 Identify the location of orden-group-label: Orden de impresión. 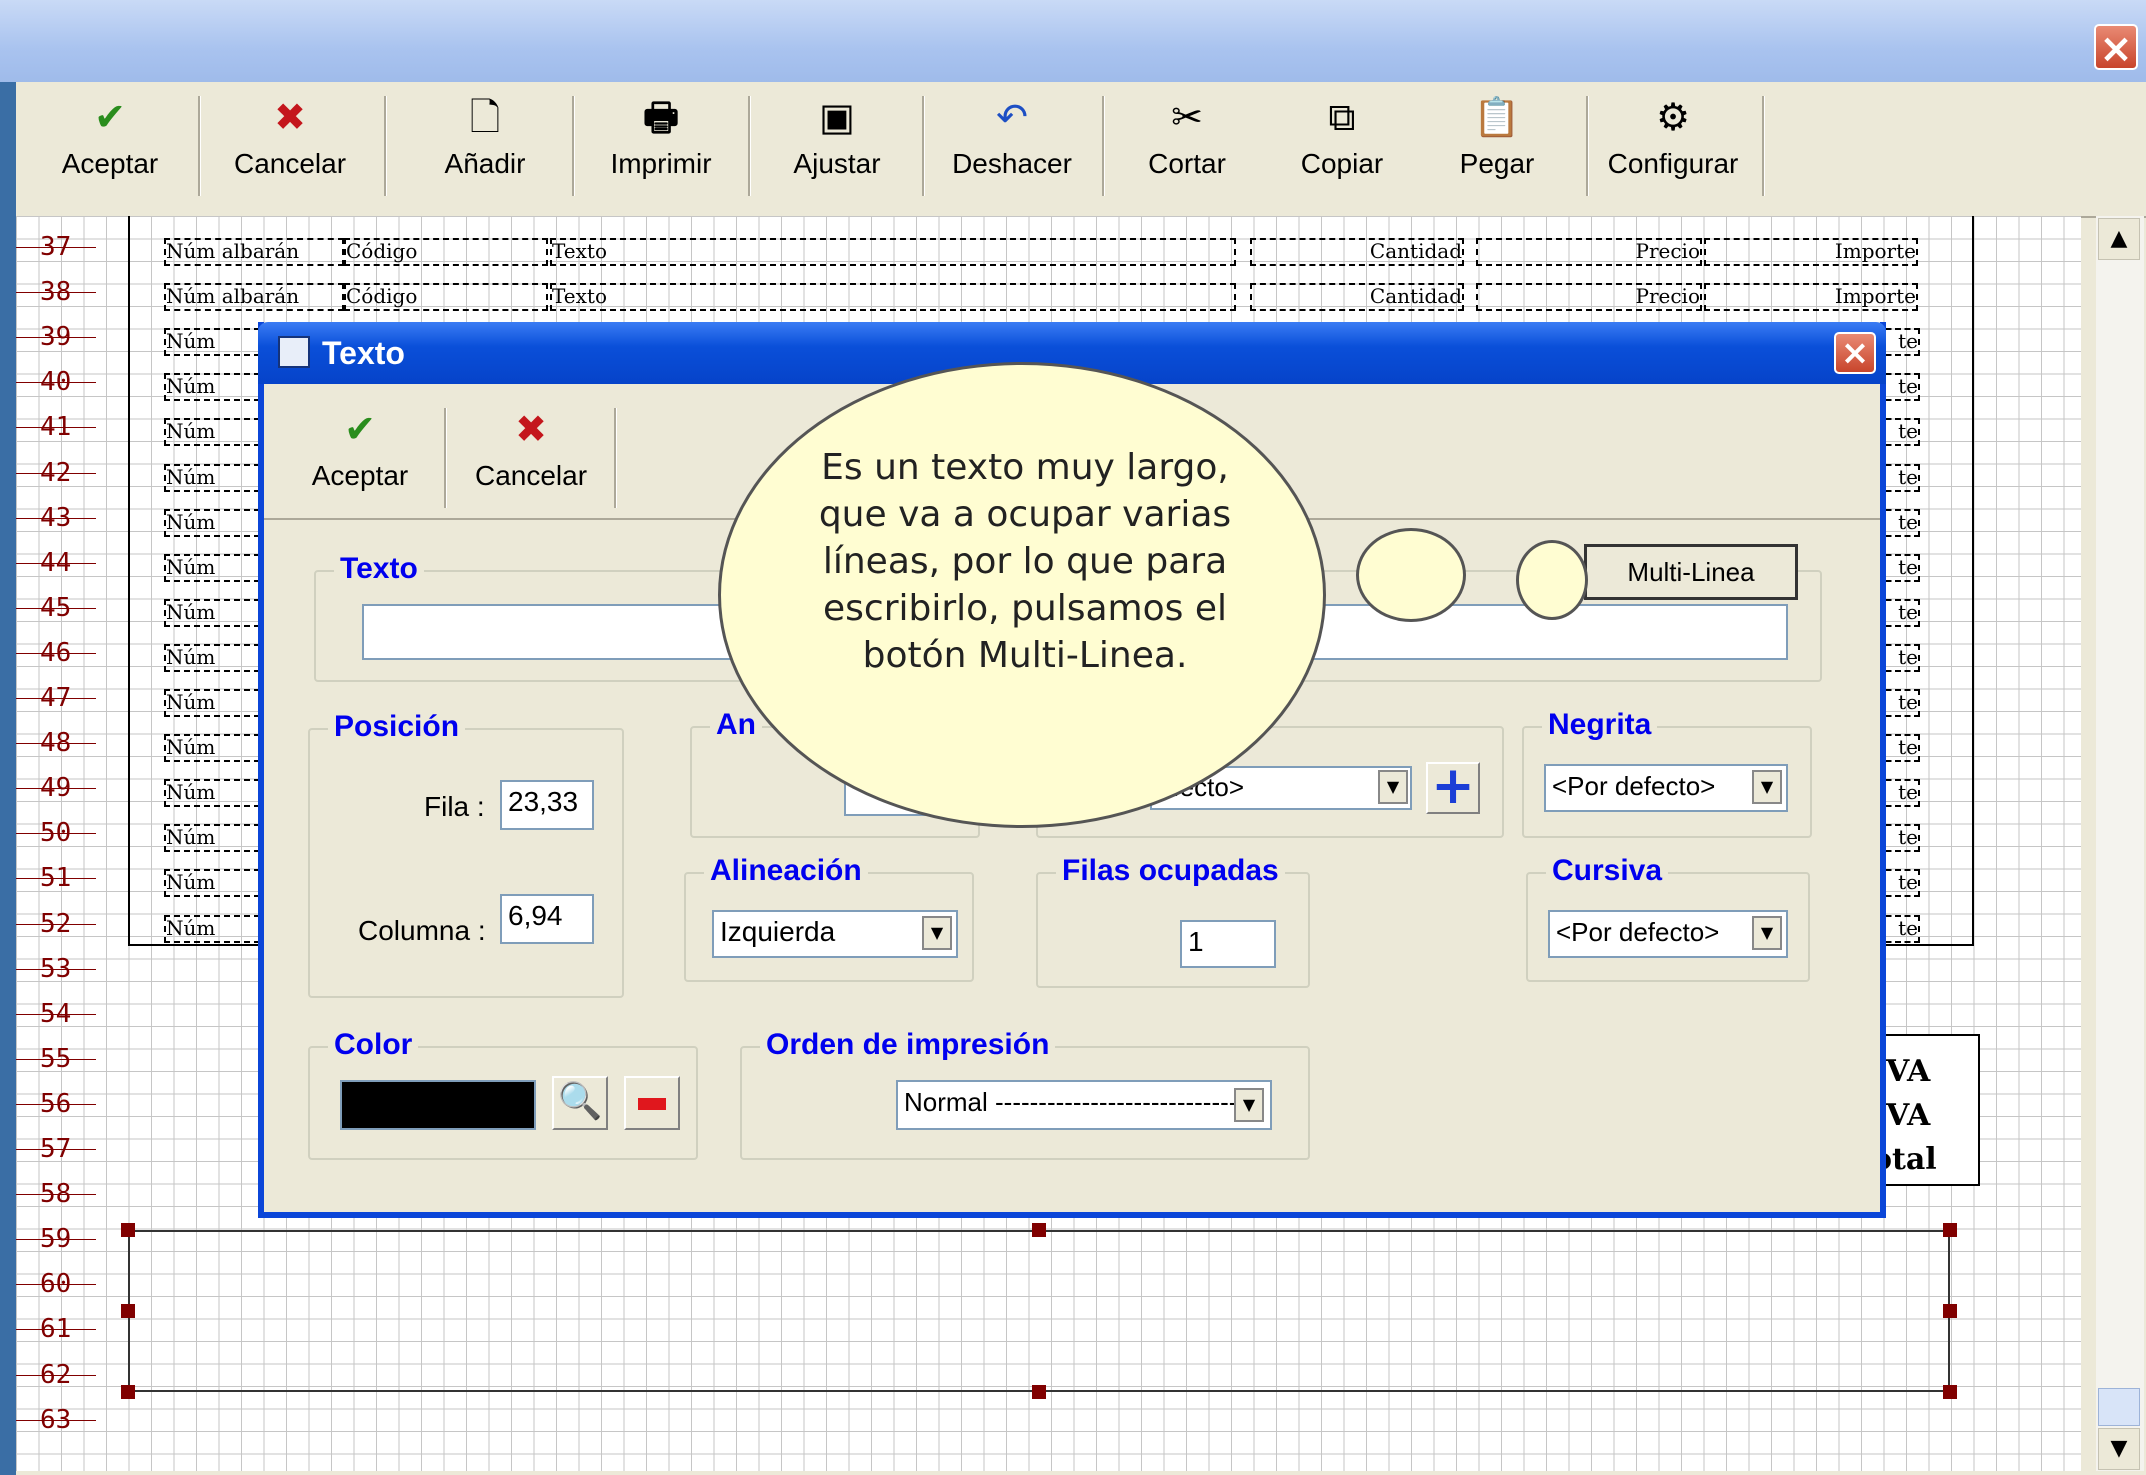
(908, 1045).